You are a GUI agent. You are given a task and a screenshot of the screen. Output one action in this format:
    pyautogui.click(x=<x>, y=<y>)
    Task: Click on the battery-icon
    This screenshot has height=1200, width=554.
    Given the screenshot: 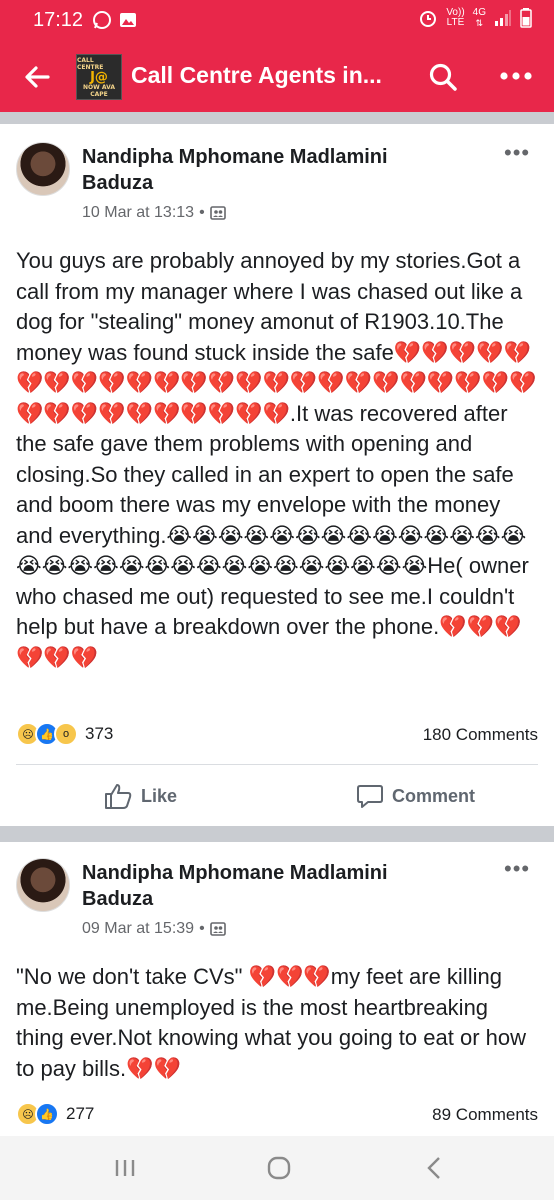 What is the action you would take?
    pyautogui.click(x=526, y=18)
    